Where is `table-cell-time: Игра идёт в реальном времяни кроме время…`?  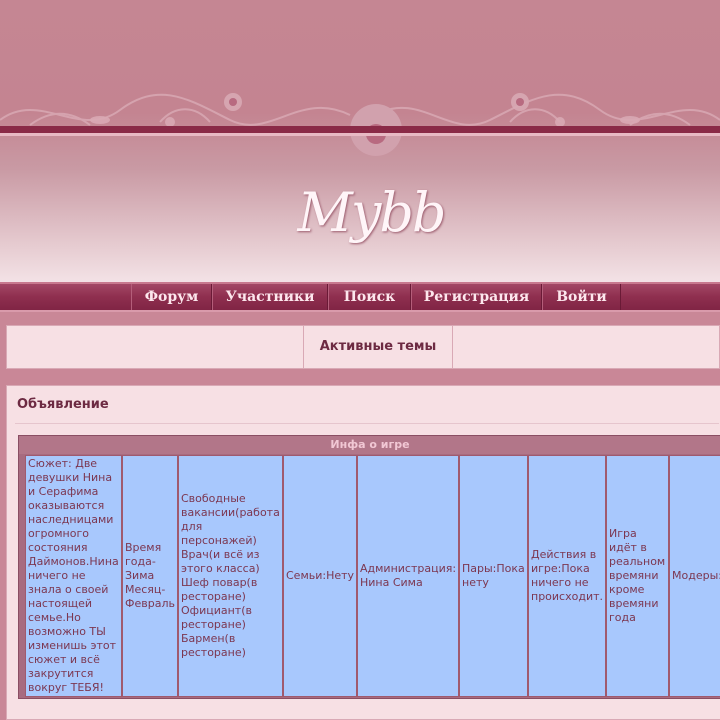 table-cell-time: Игра идёт в реальном времяни кроме время… is located at coordinates (637, 576).